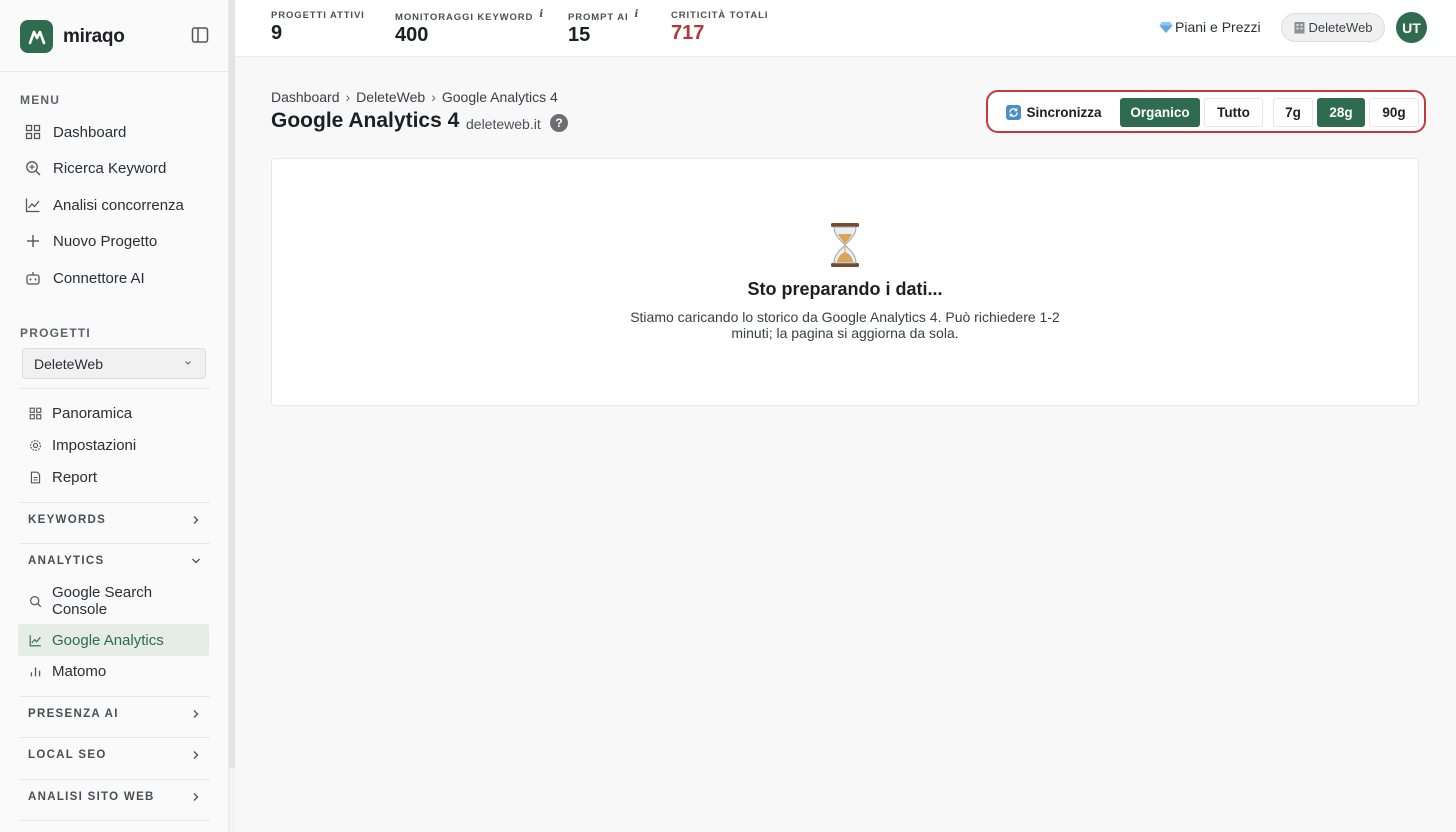 Image resolution: width=1456 pixels, height=832 pixels. I want to click on hourglass-icon, so click(845, 245).